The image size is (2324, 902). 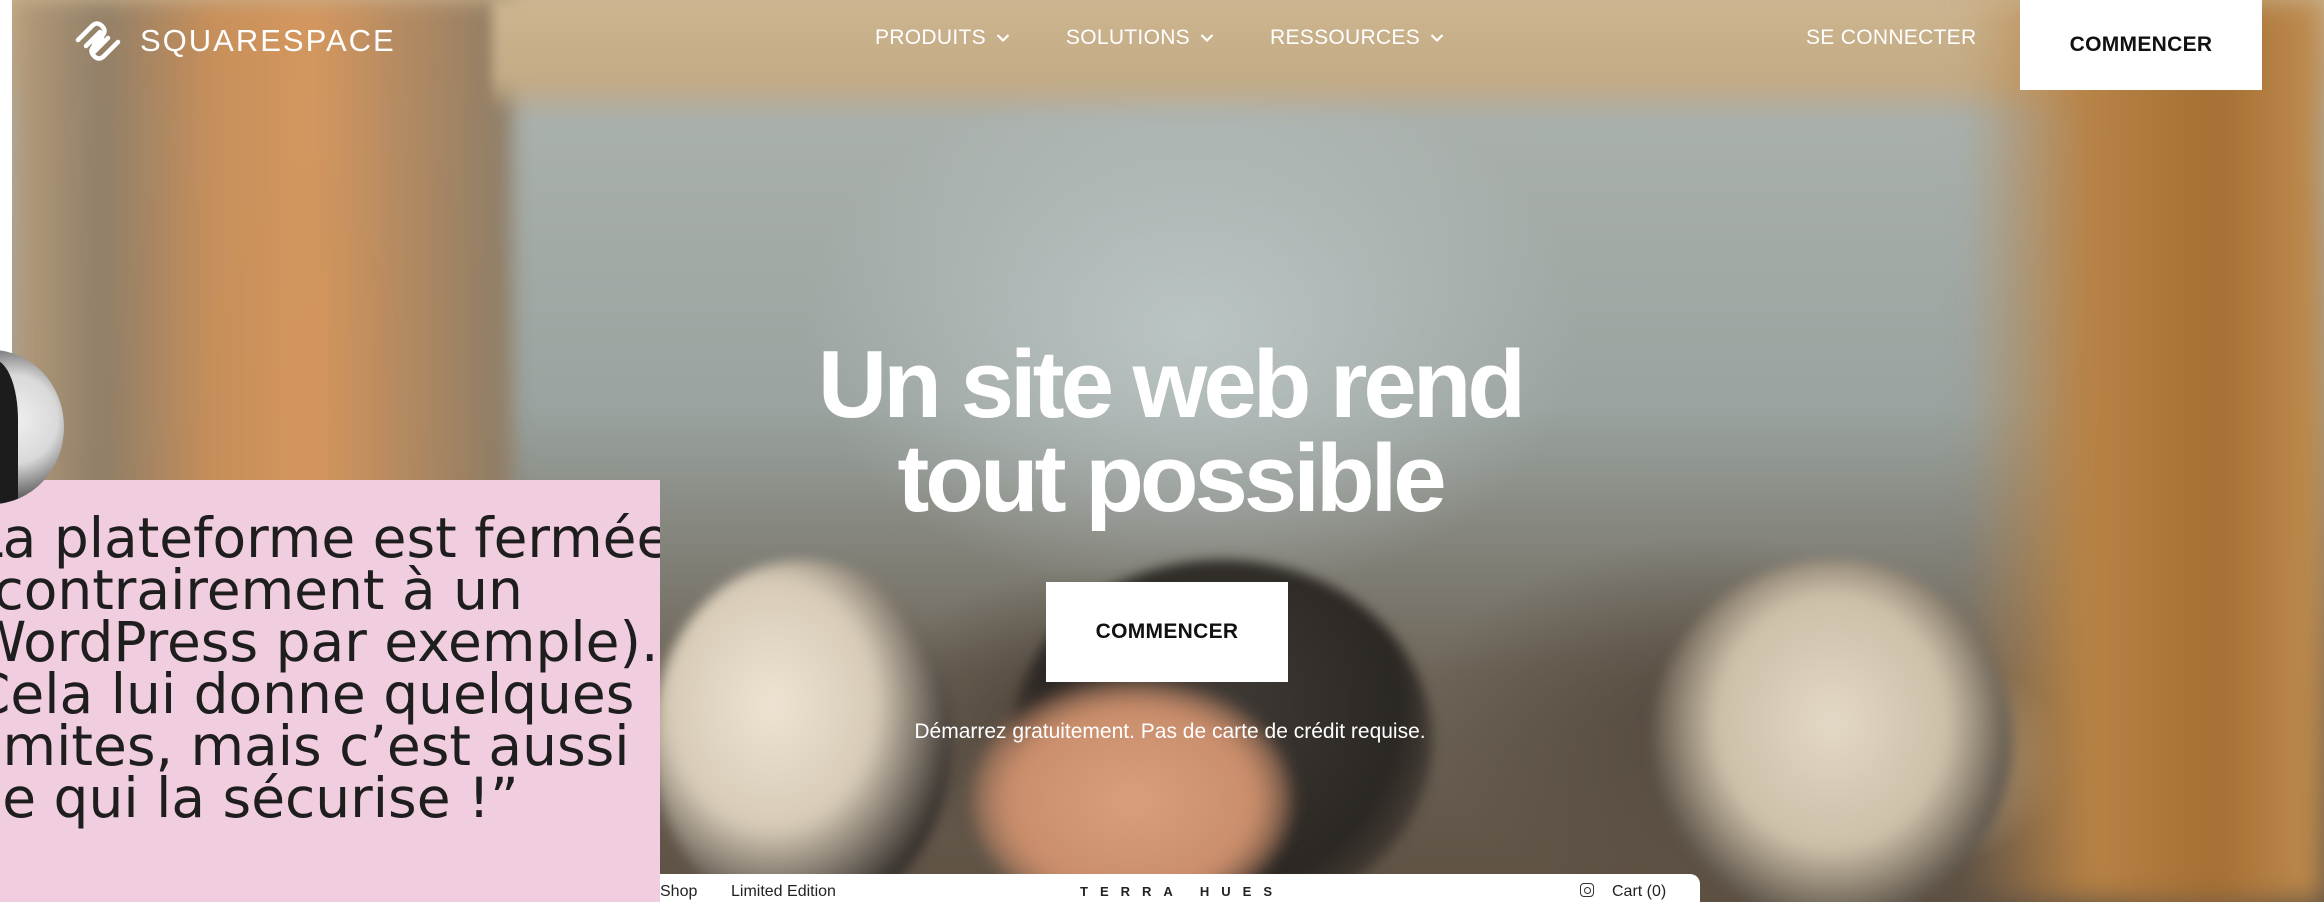 What do you see at coordinates (783, 891) in the screenshot?
I see `preview-limited-link: Limited Edition` at bounding box center [783, 891].